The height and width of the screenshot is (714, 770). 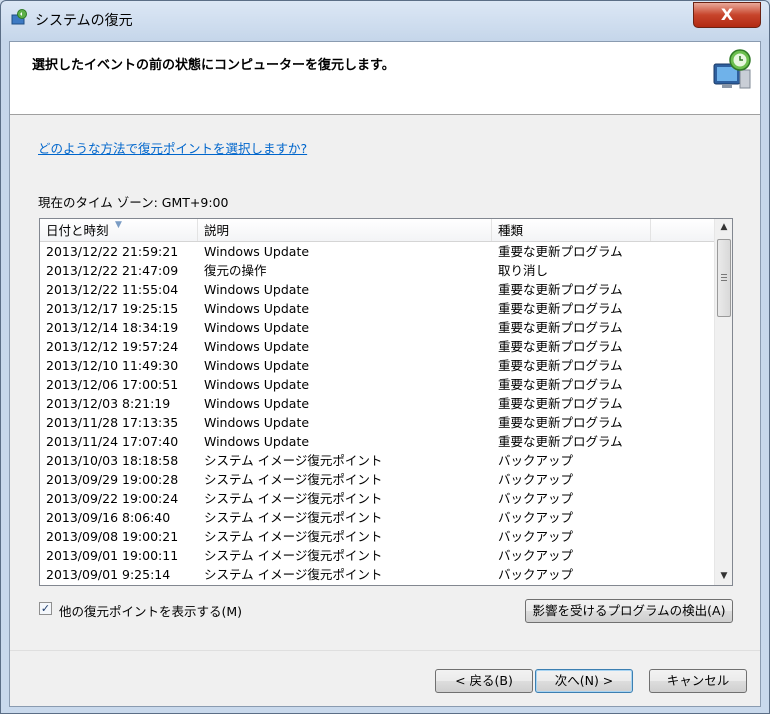 I want to click on cell-date: 2013/12/22 11:55:04, so click(x=112, y=289).